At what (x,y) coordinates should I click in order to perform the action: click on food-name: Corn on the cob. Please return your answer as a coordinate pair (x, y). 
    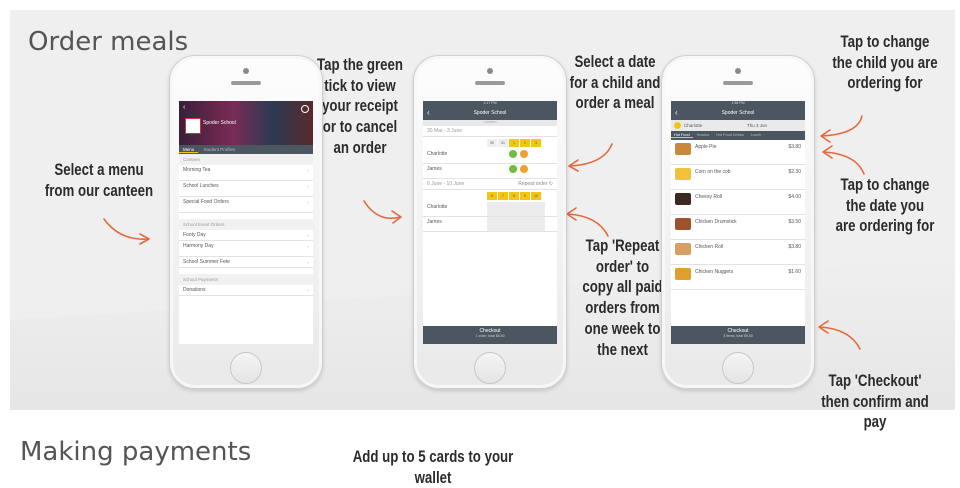
    Looking at the image, I should click on (713, 172).